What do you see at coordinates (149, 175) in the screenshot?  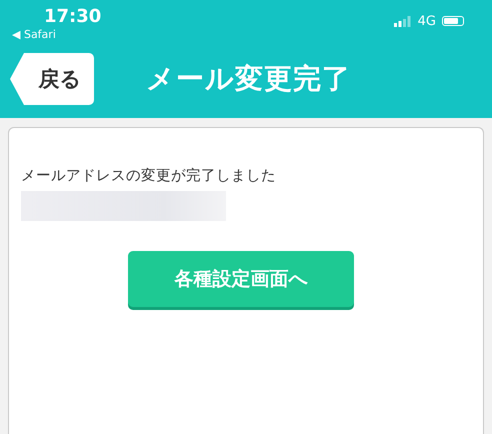 I see `completion-message: メールアドレスの変更が完了しました` at bounding box center [149, 175].